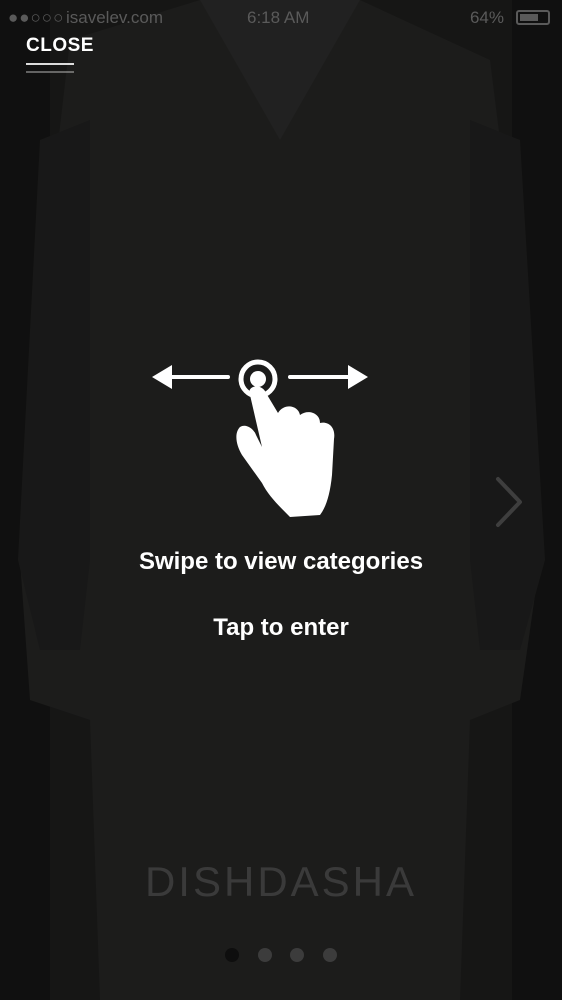  I want to click on status-time: 6:18 AM, so click(278, 17).